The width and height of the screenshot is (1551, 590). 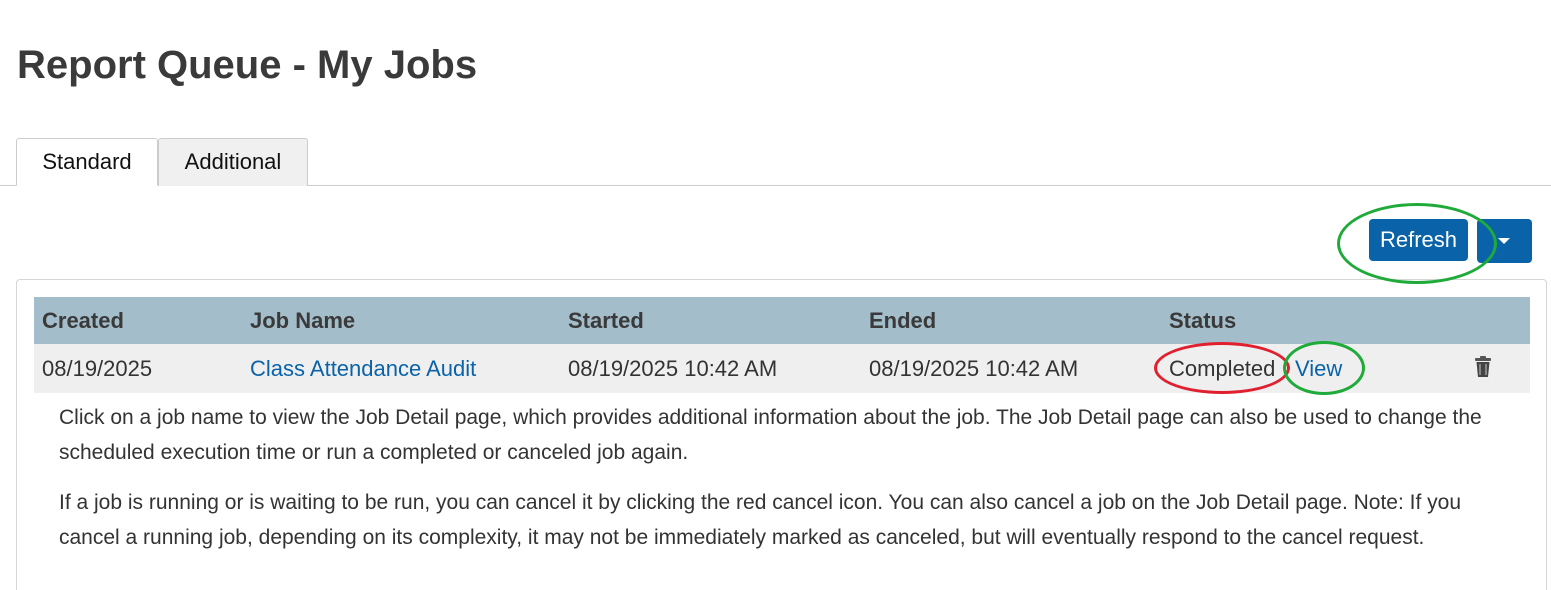 I want to click on refresh-button: Refresh, so click(x=1418, y=240).